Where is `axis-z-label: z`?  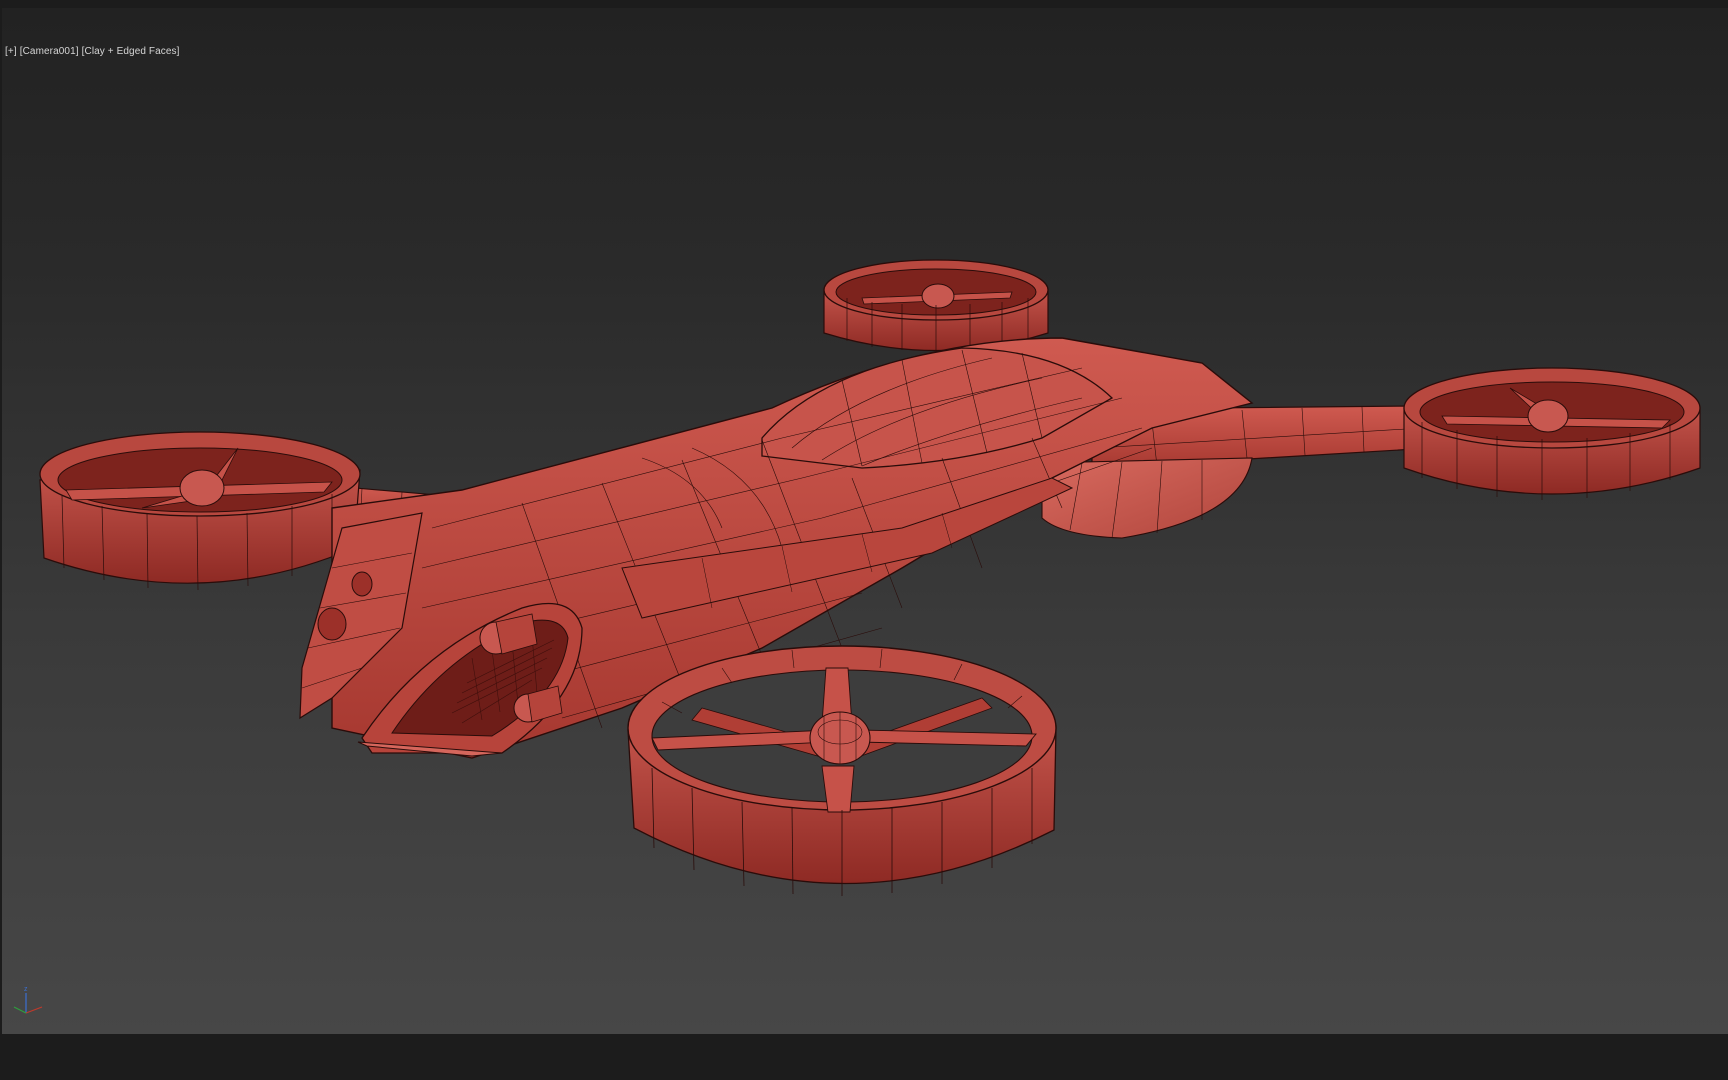
axis-z-label: z is located at coordinates (26, 989).